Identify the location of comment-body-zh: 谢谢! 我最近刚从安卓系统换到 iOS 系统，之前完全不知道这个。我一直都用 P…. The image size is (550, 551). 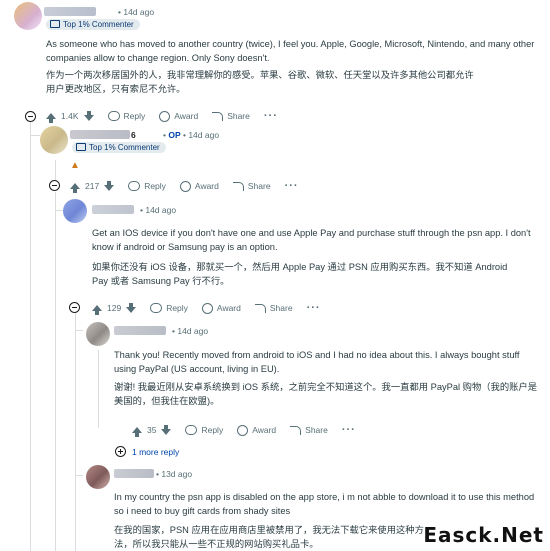
(326, 394).